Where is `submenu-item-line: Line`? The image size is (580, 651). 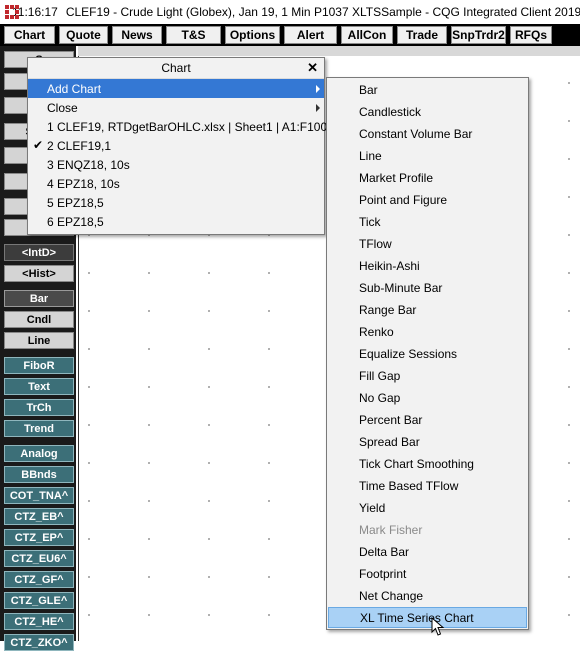
submenu-item-line: Line is located at coordinates (427, 155).